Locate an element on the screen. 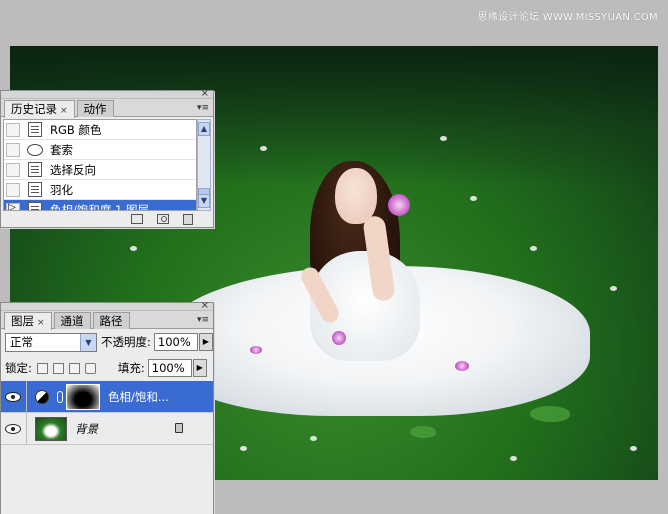 This screenshot has width=668, height=514. layer-name: 背景 is located at coordinates (86, 429).